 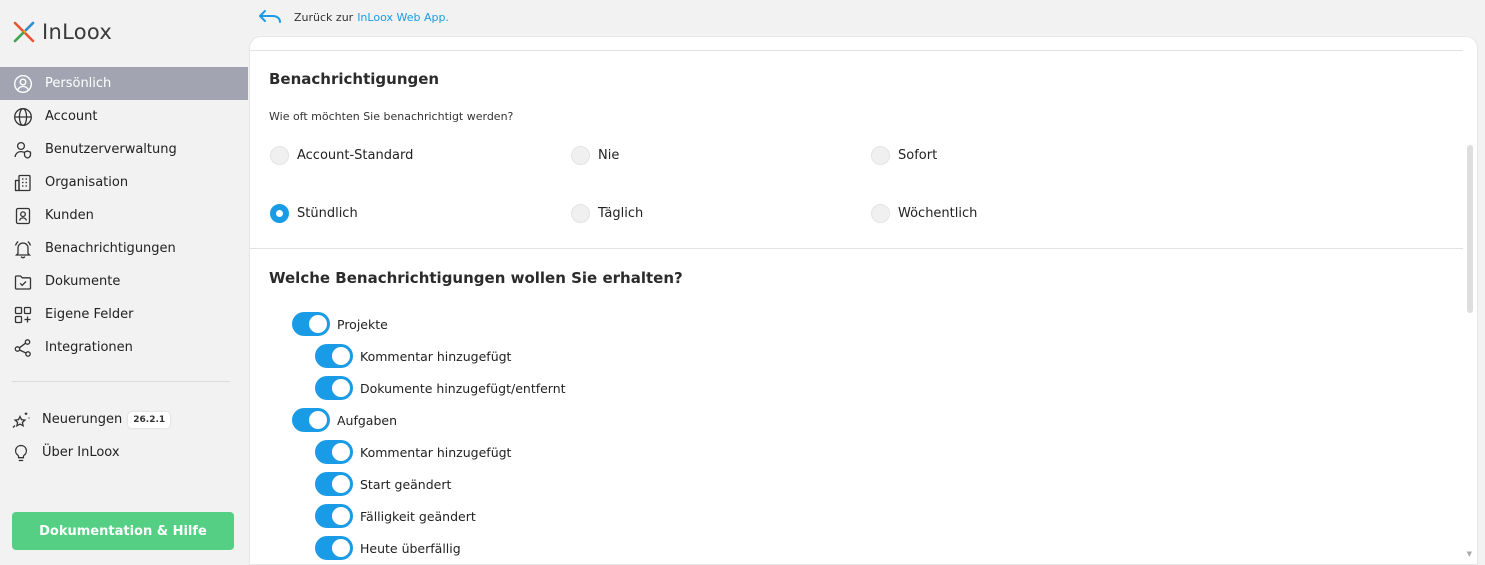 What do you see at coordinates (23, 249) in the screenshot?
I see `bell-icon` at bounding box center [23, 249].